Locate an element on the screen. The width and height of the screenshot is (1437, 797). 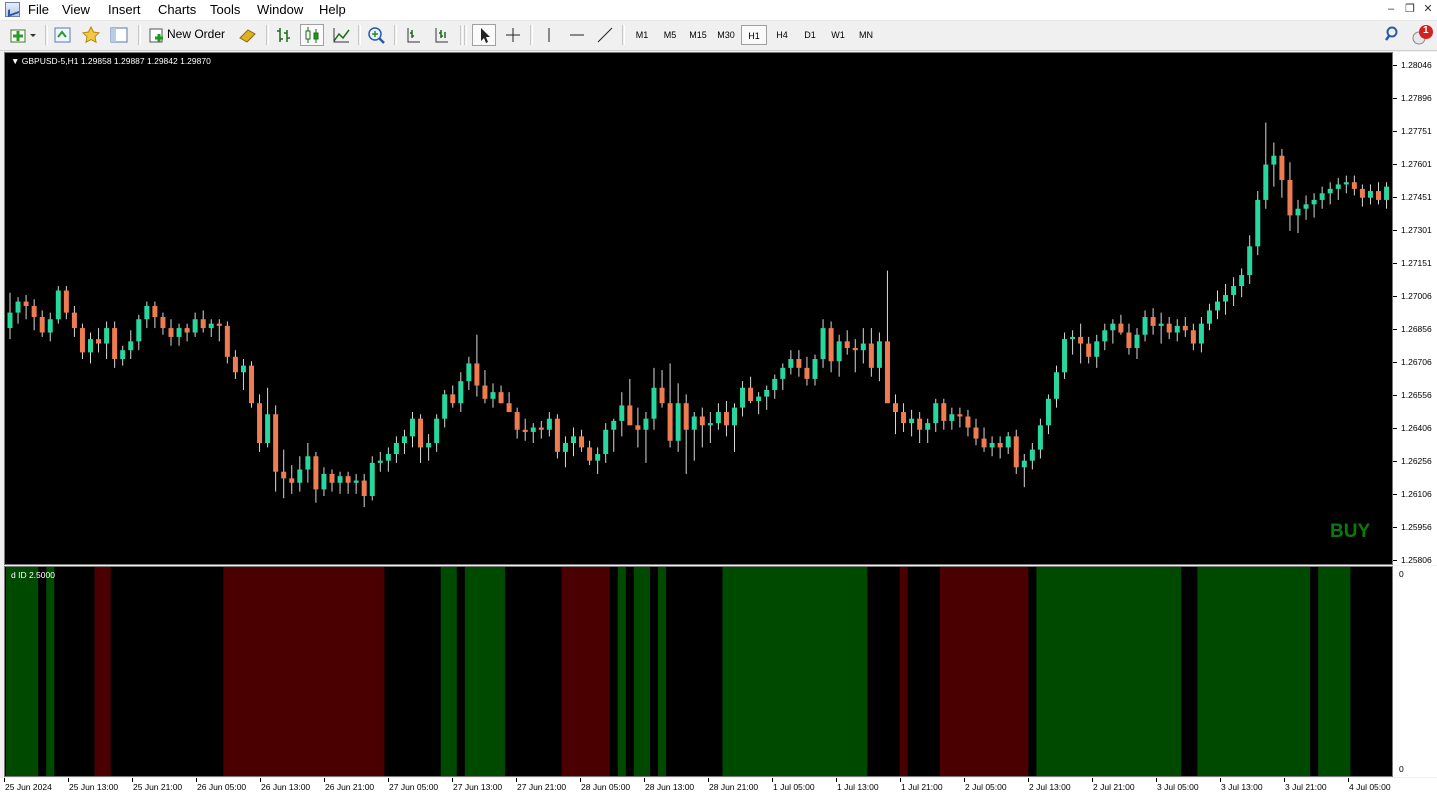
trendline-button is located at coordinates (605, 35).